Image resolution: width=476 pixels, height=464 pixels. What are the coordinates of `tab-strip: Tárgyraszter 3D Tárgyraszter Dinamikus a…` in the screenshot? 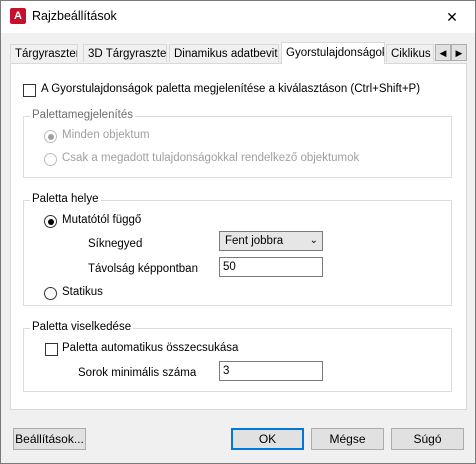 It's located at (238, 53).